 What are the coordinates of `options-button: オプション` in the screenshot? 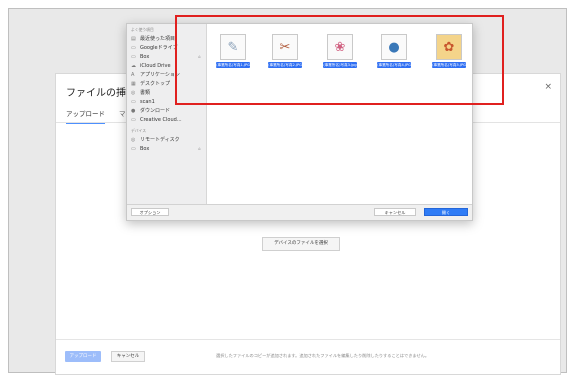 It's located at (150, 212).